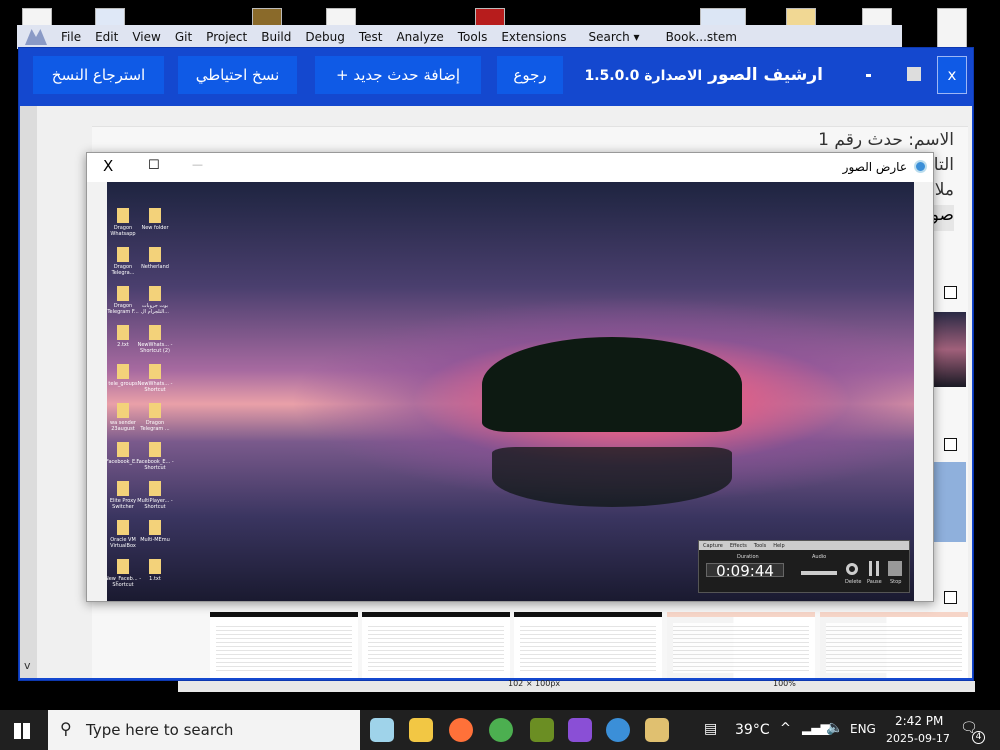 The image size is (1000, 750). I want to click on stop-icon, so click(895, 568).